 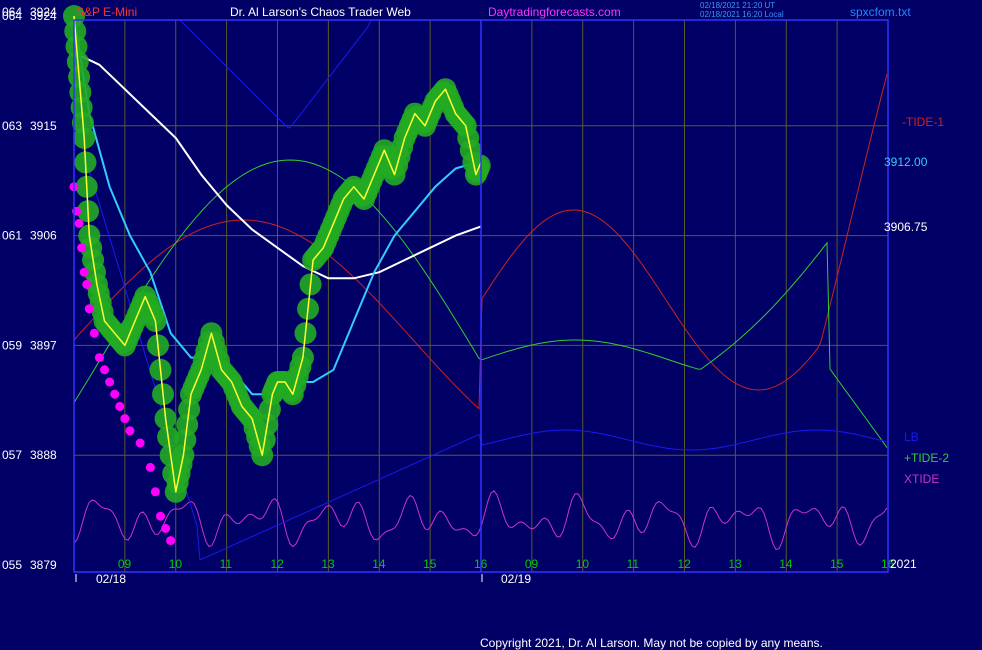 What do you see at coordinates (43, 455) in the screenshot?
I see `y-tick-price: 3888` at bounding box center [43, 455].